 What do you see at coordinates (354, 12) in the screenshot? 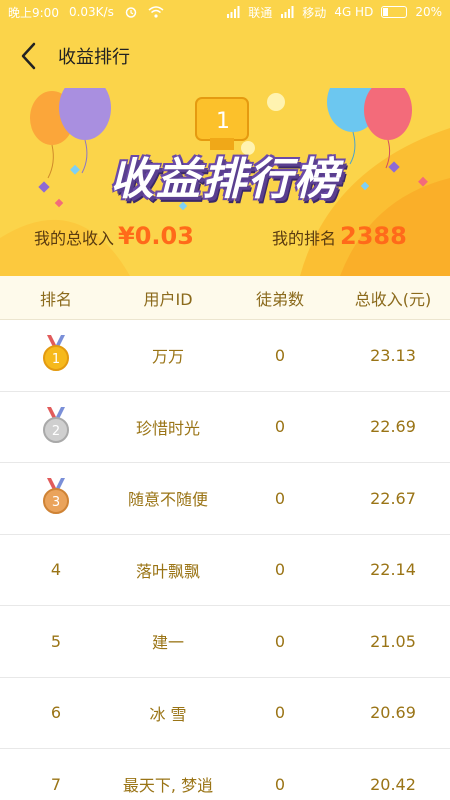
I see `status-network: 4G HD` at bounding box center [354, 12].